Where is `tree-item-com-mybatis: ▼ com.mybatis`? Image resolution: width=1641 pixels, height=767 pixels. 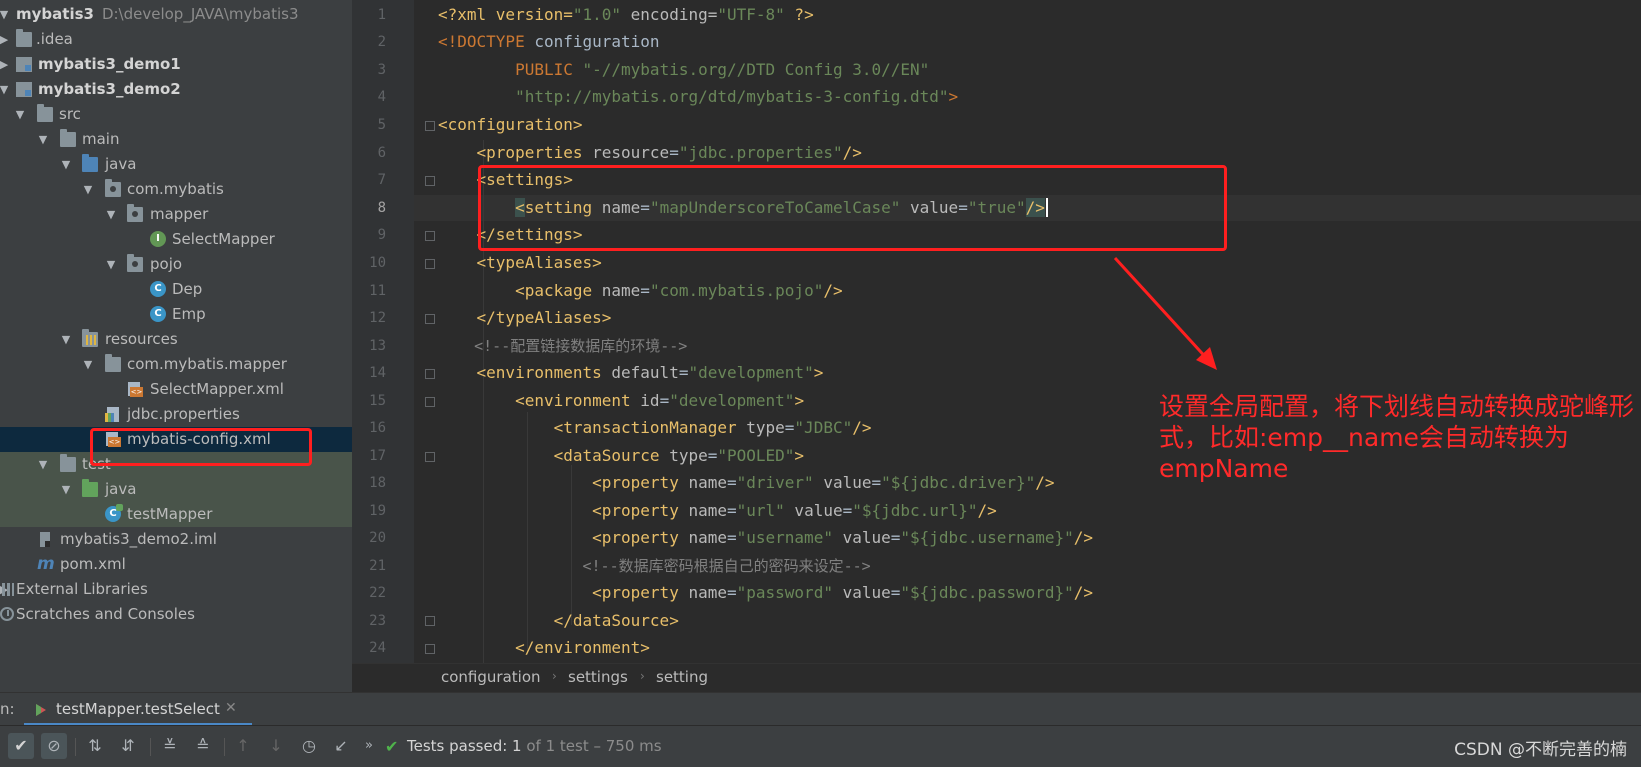 tree-item-com-mybatis: ▼ com.mybatis is located at coordinates (176, 189).